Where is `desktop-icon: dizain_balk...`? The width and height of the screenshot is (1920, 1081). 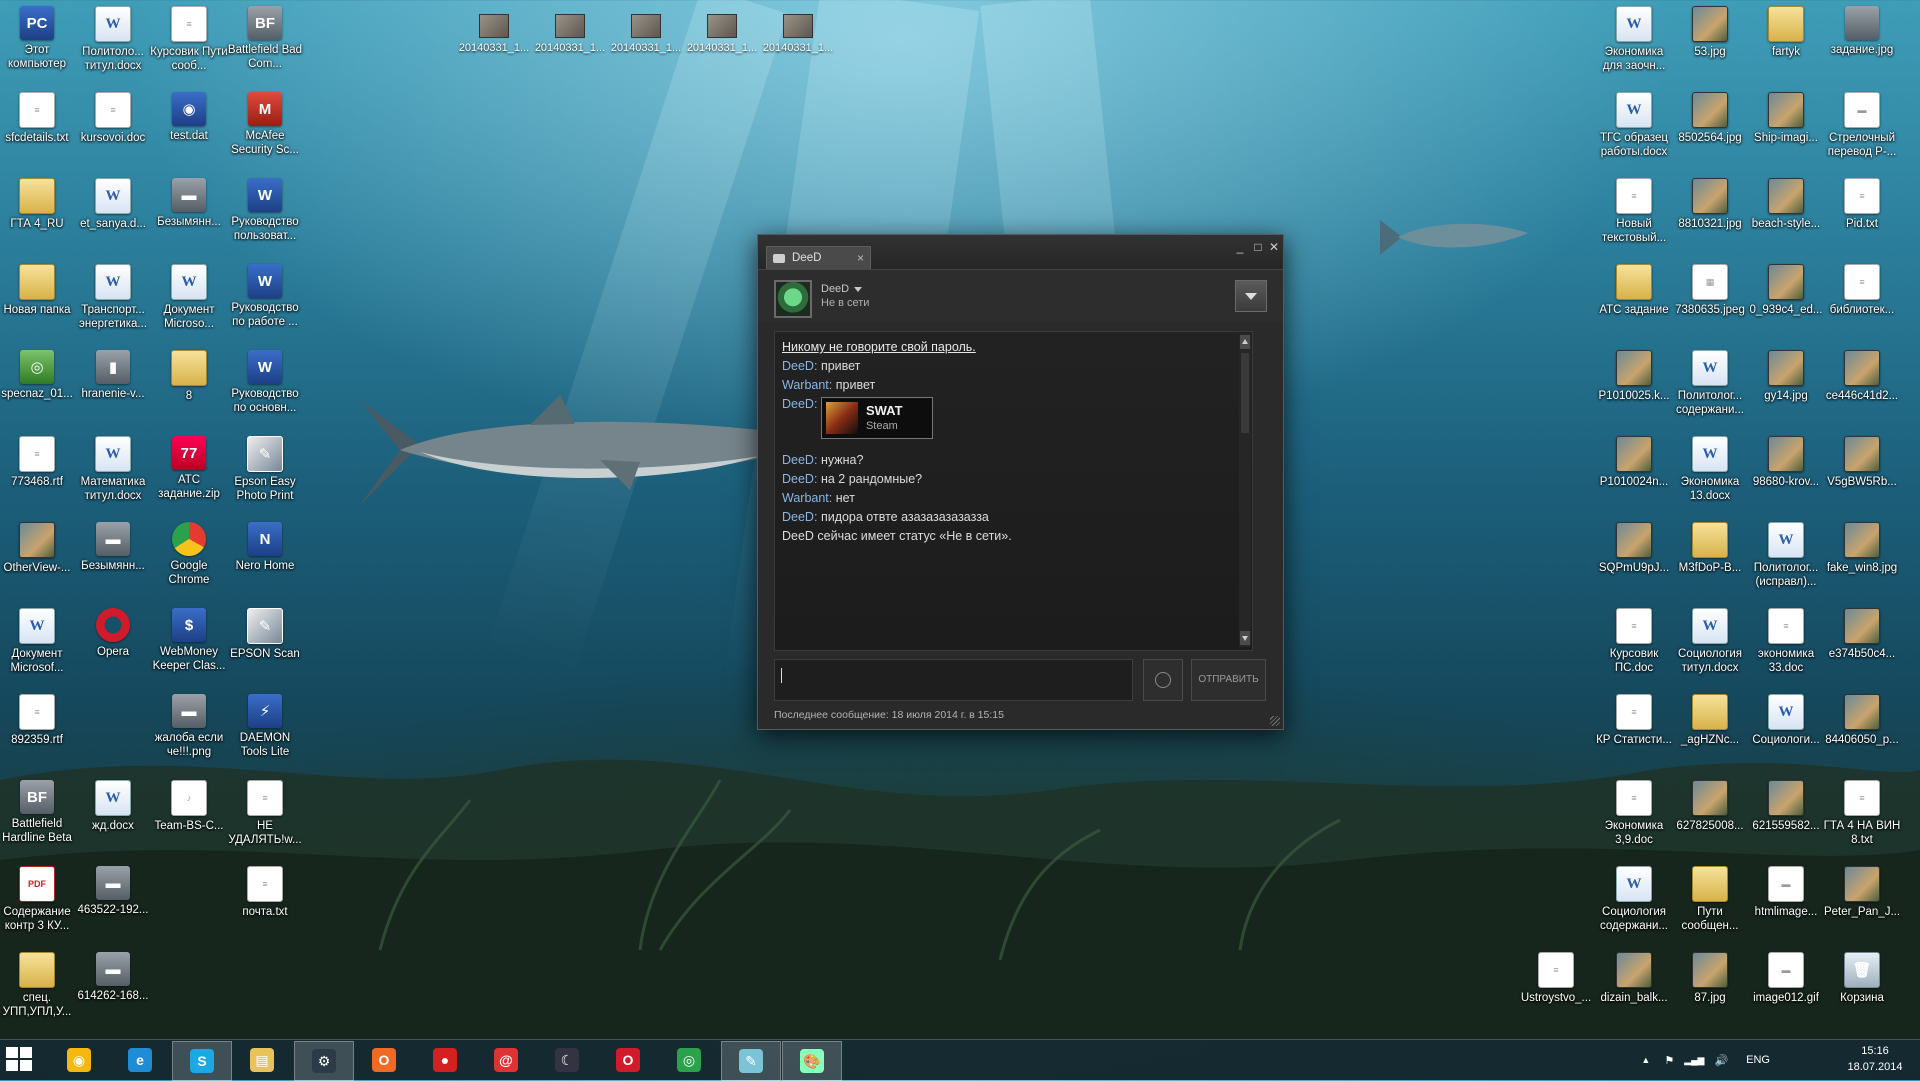
desktop-icon: dizain_balk... is located at coordinates (1634, 976).